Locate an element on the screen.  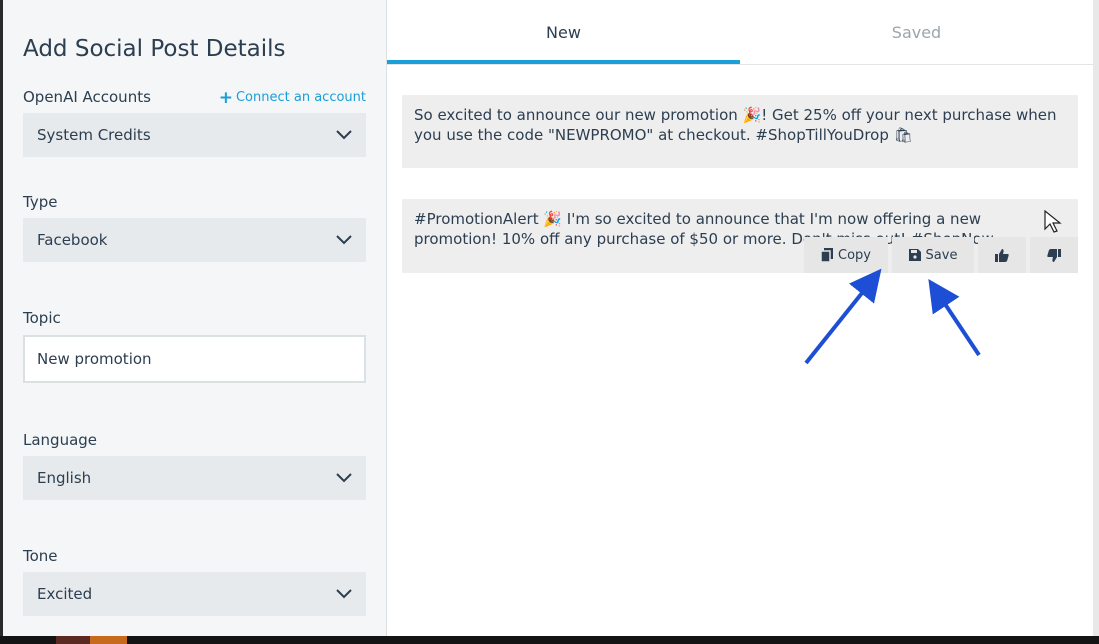
plus-icon: + is located at coordinates (225, 97).